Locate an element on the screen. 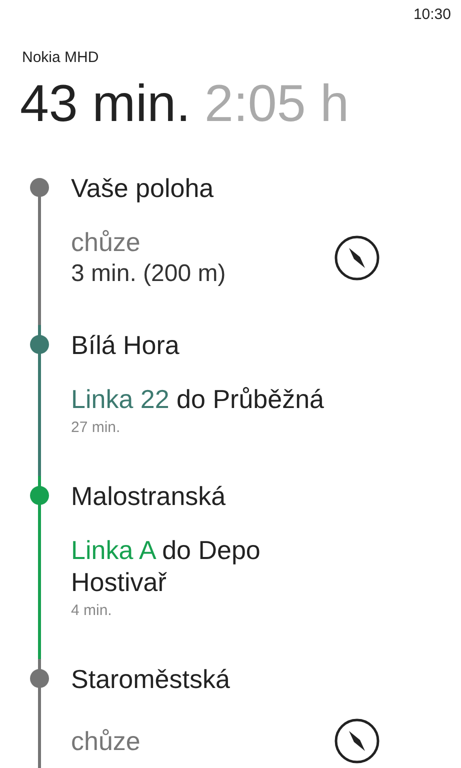  transit-line-text: Linka A do Depo Hostivař is located at coordinates (166, 566).